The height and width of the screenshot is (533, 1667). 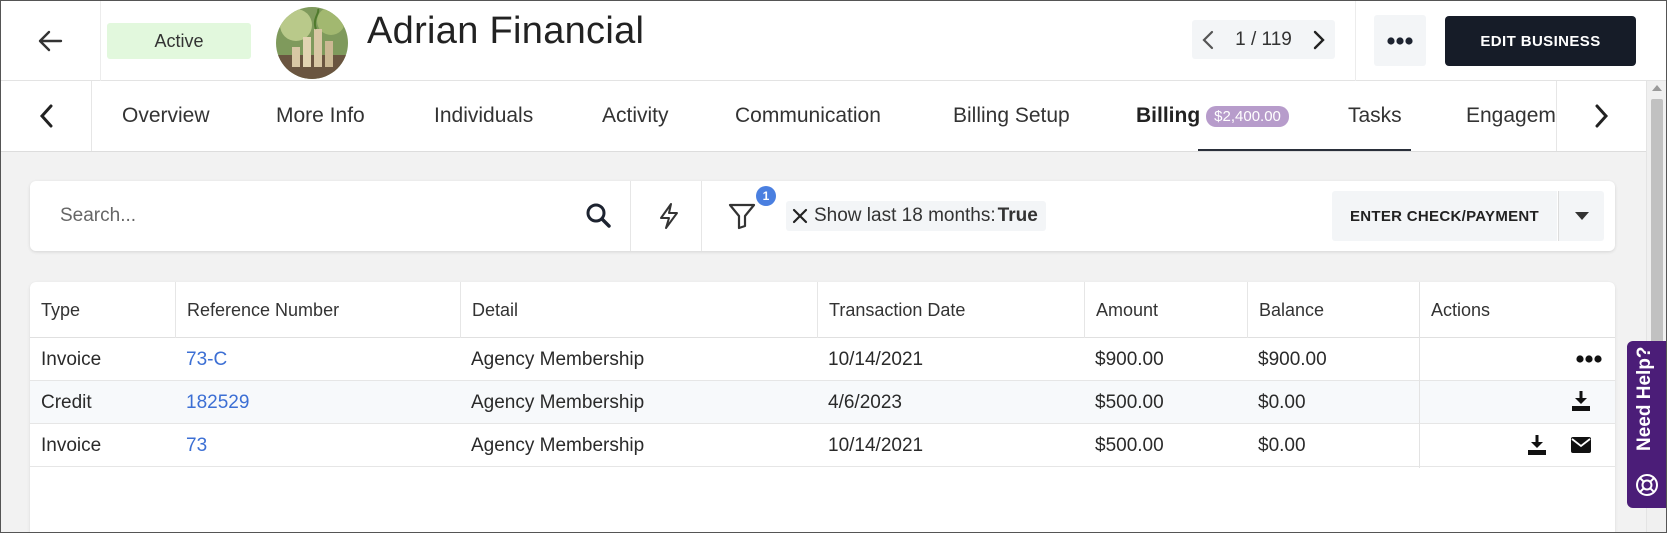 What do you see at coordinates (191, 445) in the screenshot?
I see `cell-reference-link: 73` at bounding box center [191, 445].